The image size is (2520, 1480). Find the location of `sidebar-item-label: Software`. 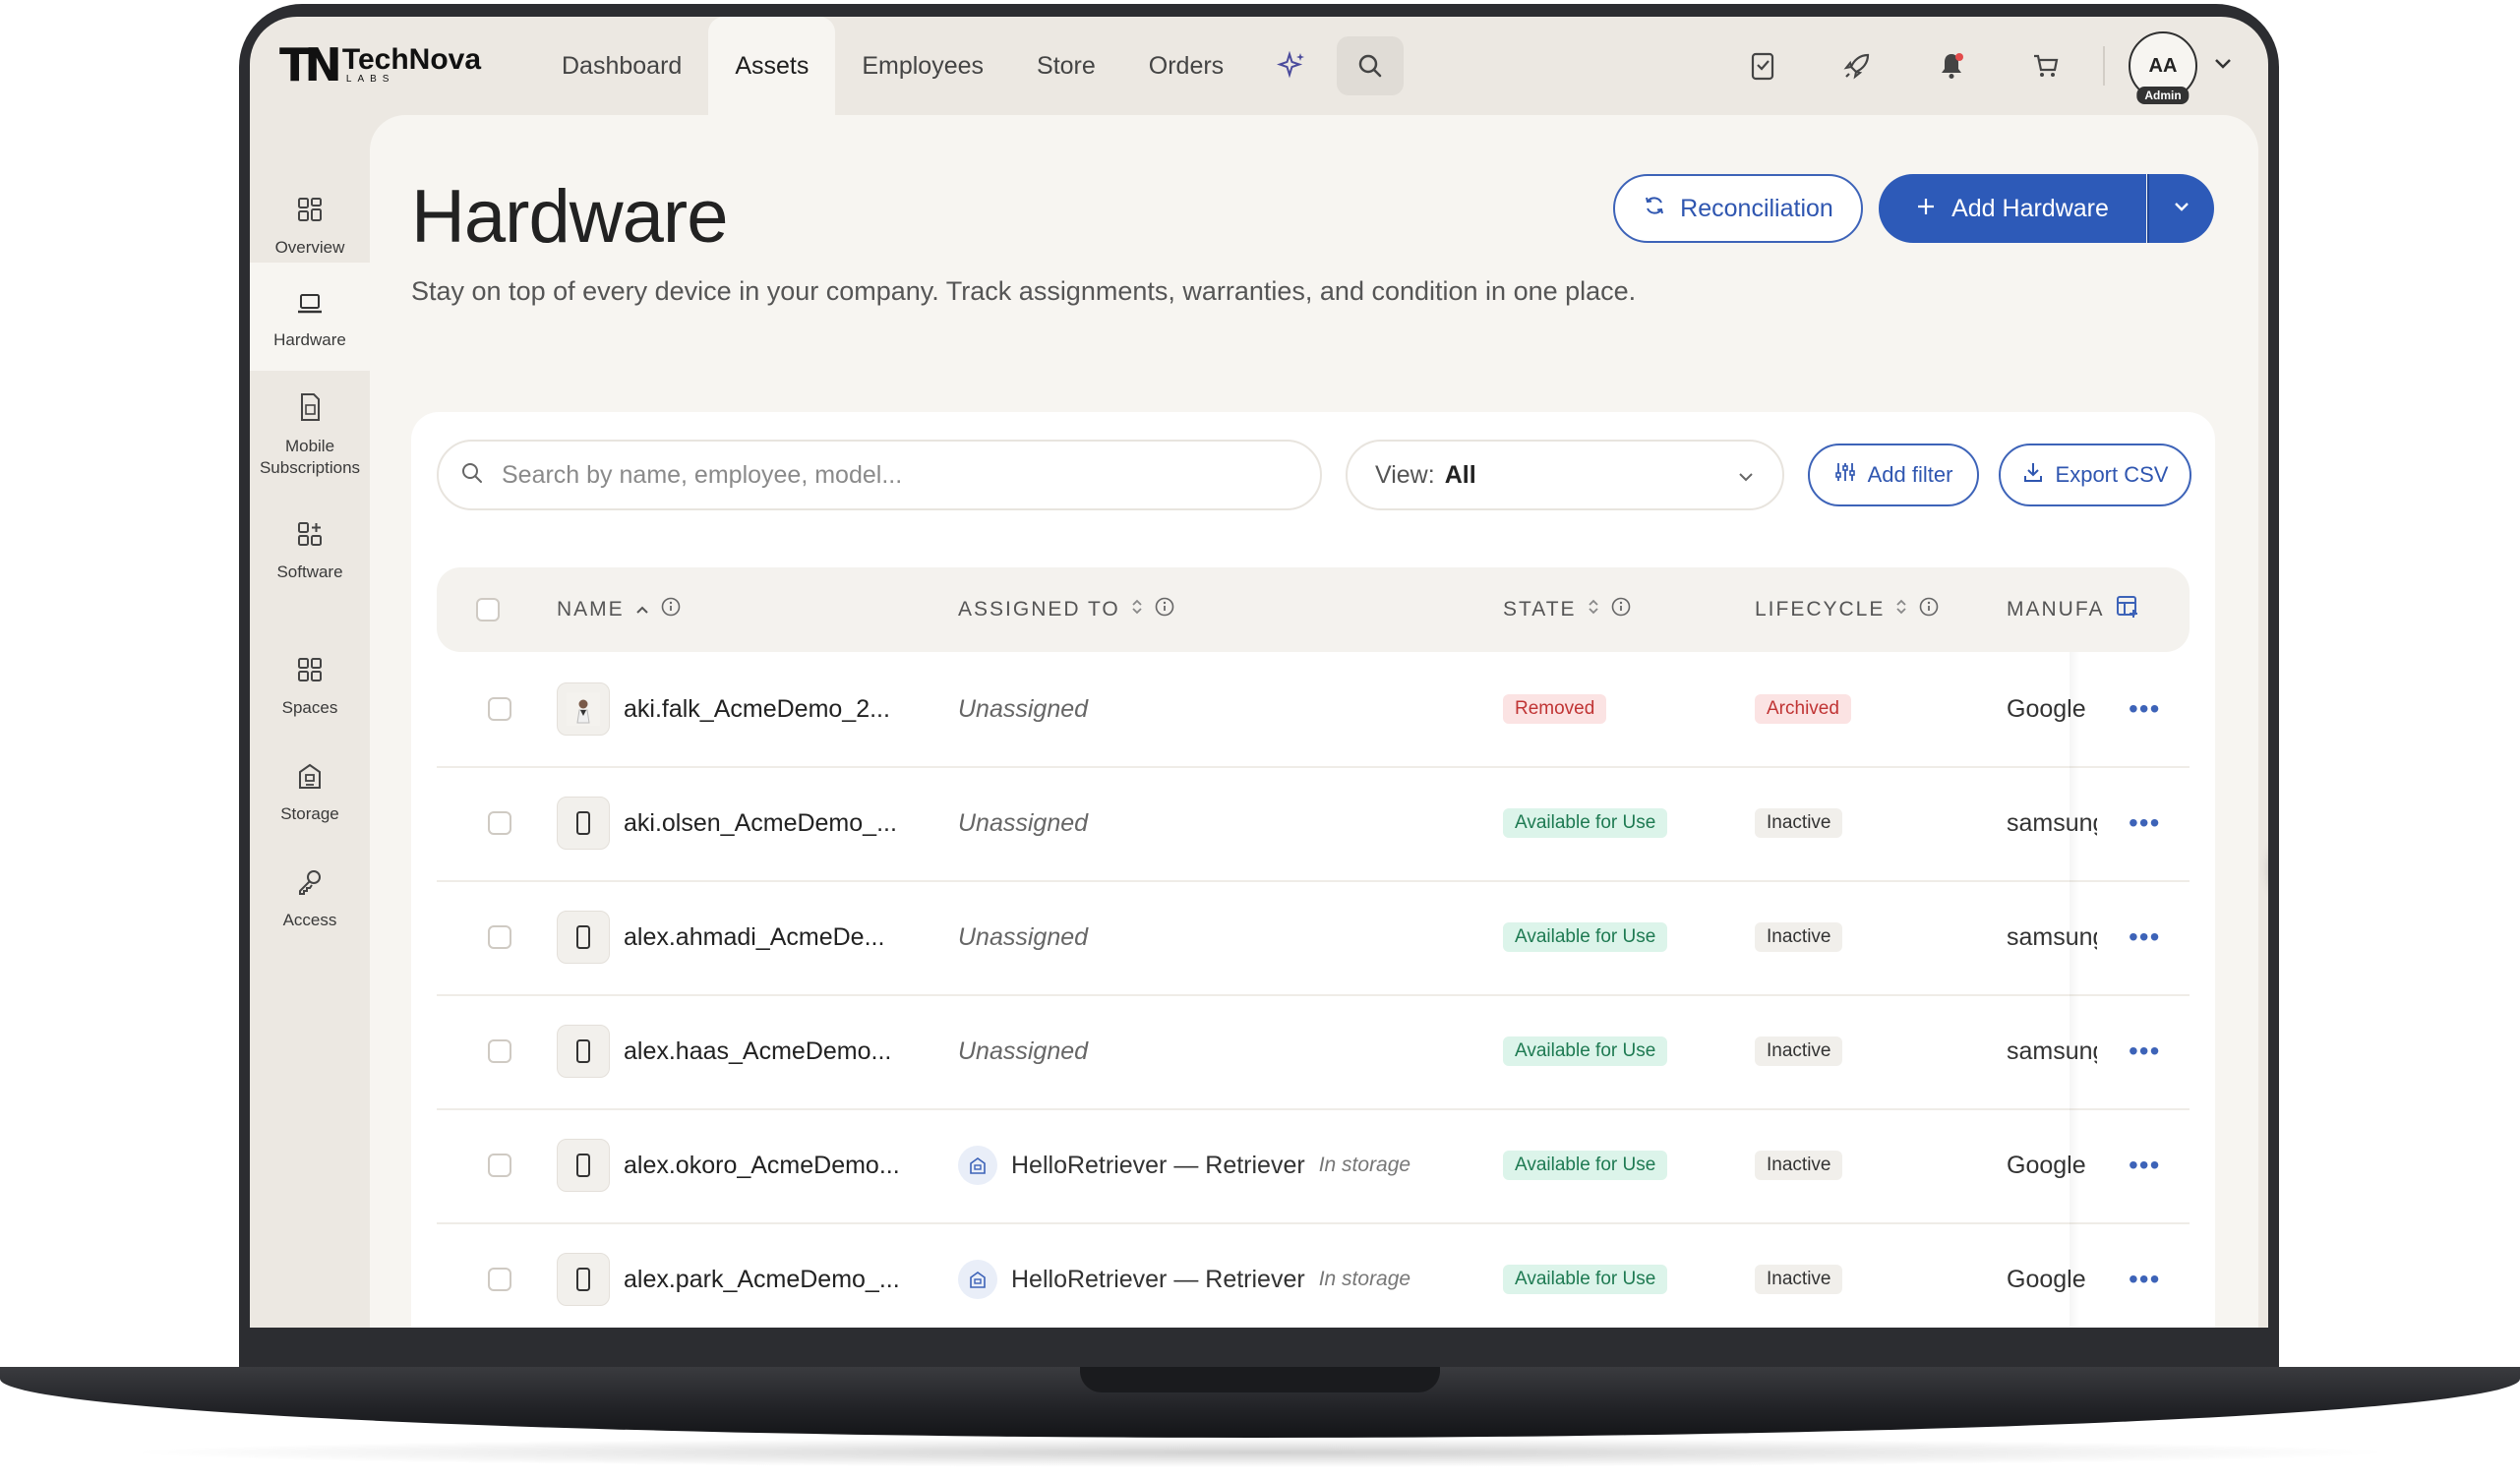

sidebar-item-label: Software is located at coordinates (309, 572).